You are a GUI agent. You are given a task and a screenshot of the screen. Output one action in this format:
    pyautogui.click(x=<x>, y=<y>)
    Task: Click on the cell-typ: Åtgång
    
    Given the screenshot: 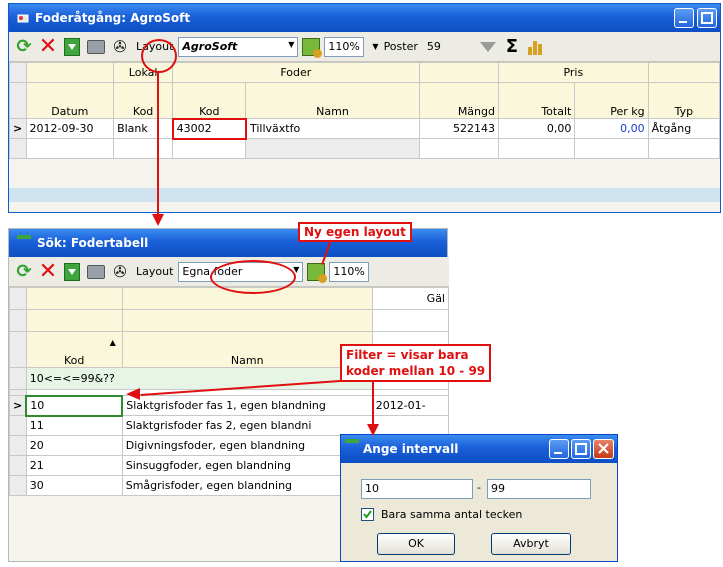 What is the action you would take?
    pyautogui.click(x=683, y=128)
    